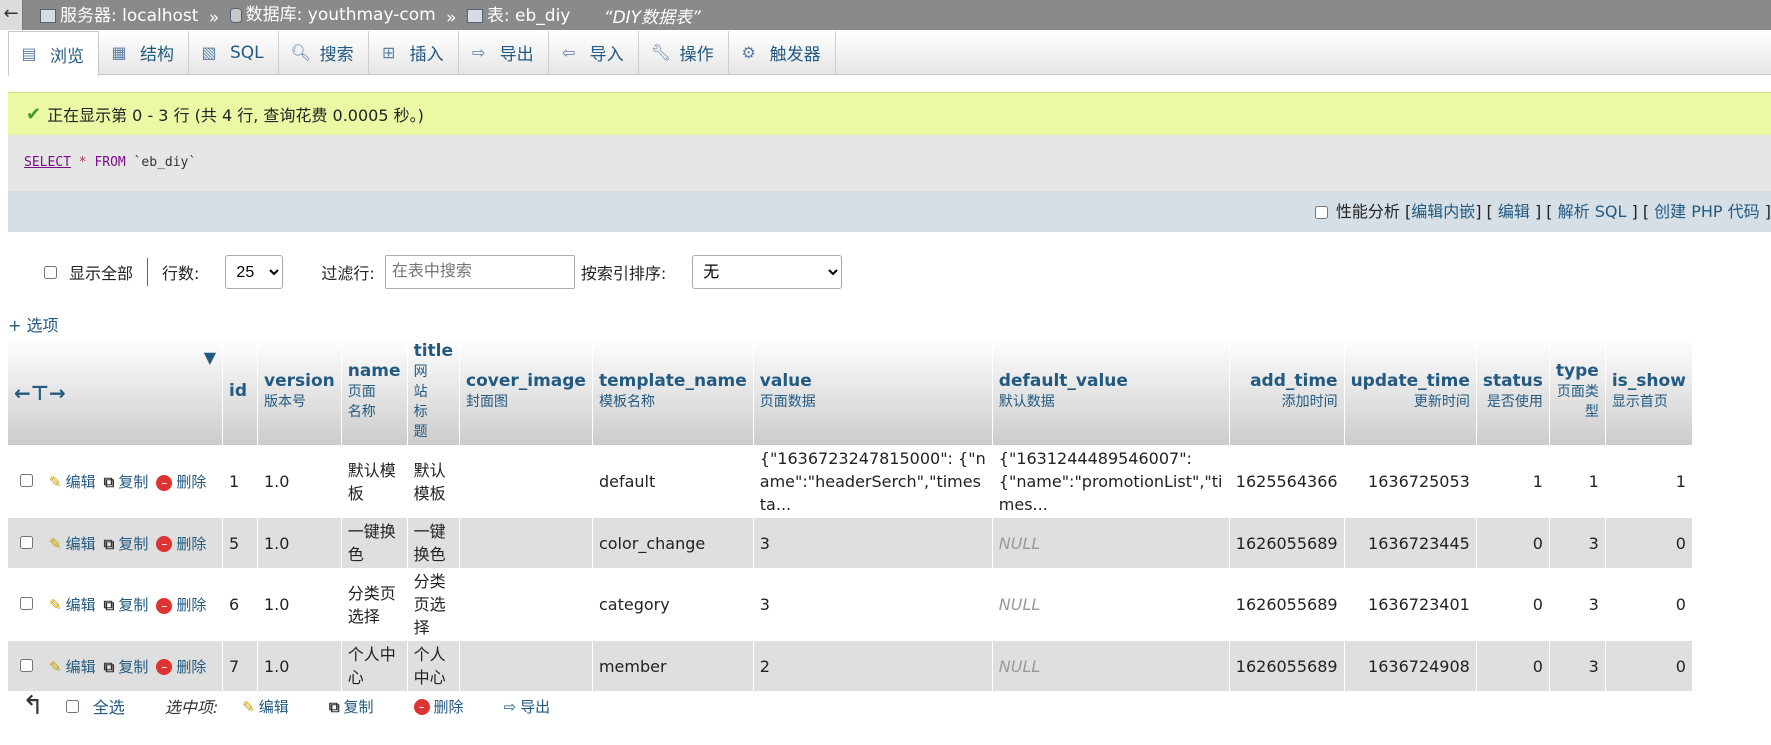 This screenshot has height=745, width=1771. I want to click on cell-template-name: category, so click(673, 604).